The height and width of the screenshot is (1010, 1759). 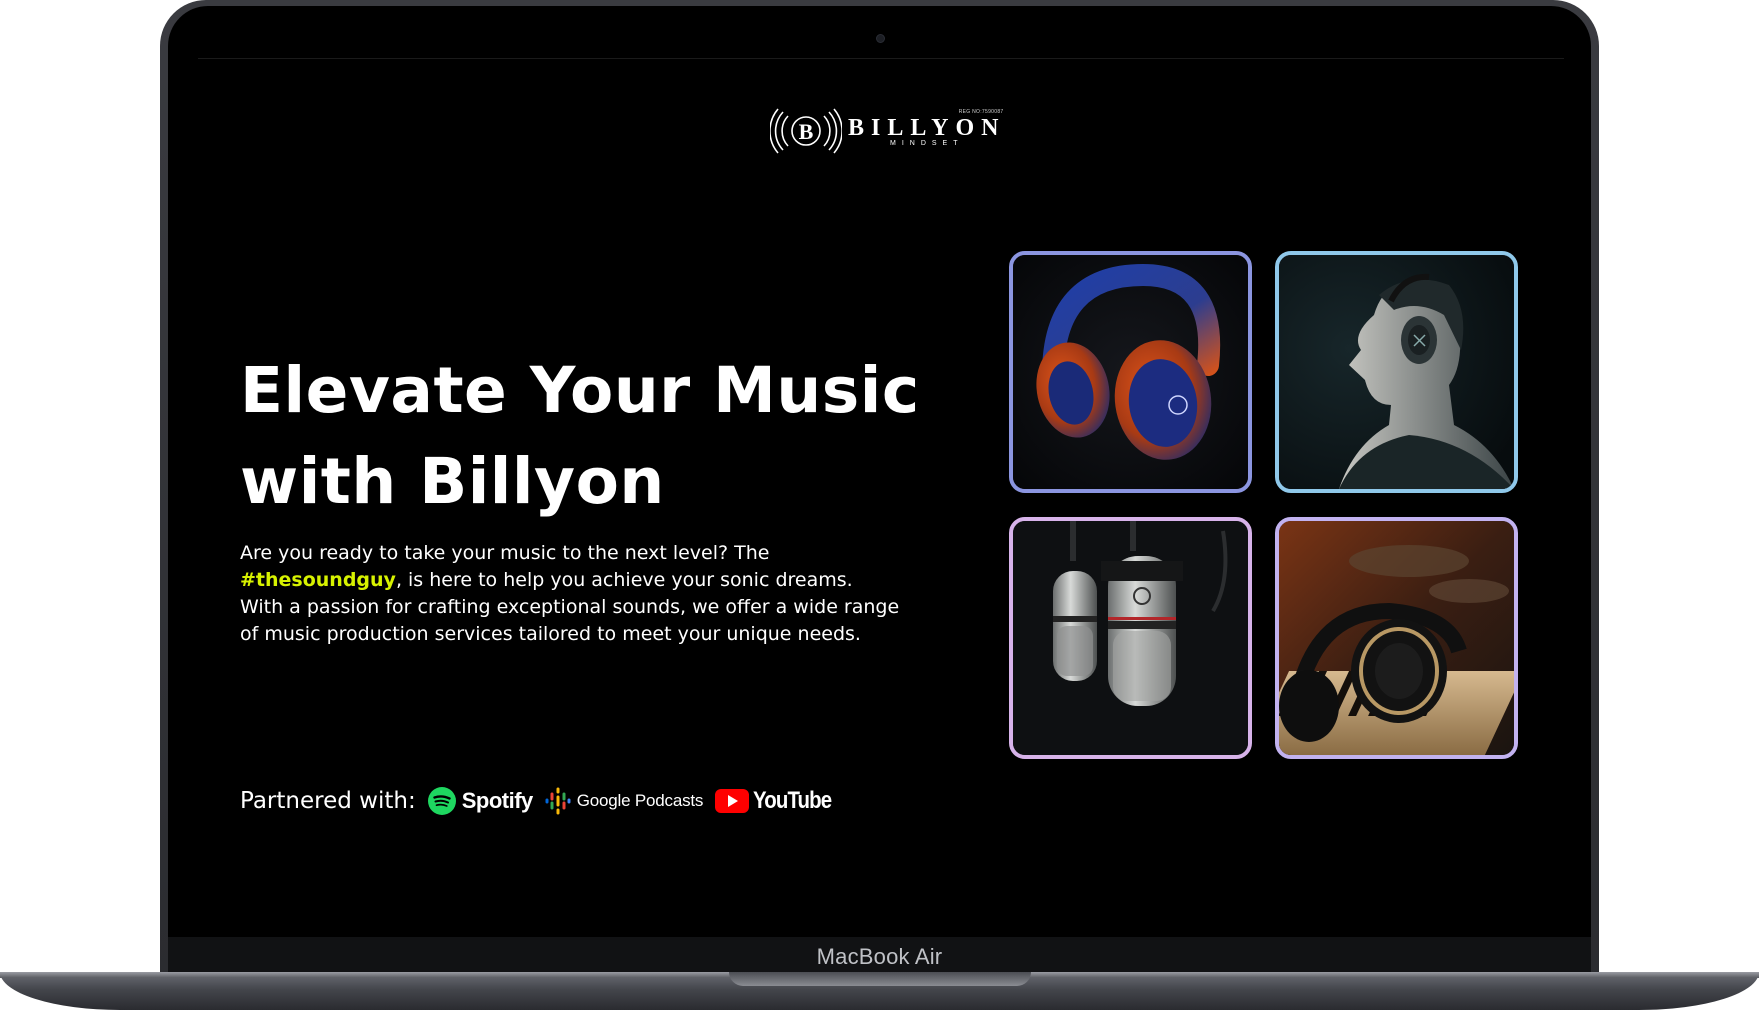 I want to click on camera-strip, so click(x=881, y=58).